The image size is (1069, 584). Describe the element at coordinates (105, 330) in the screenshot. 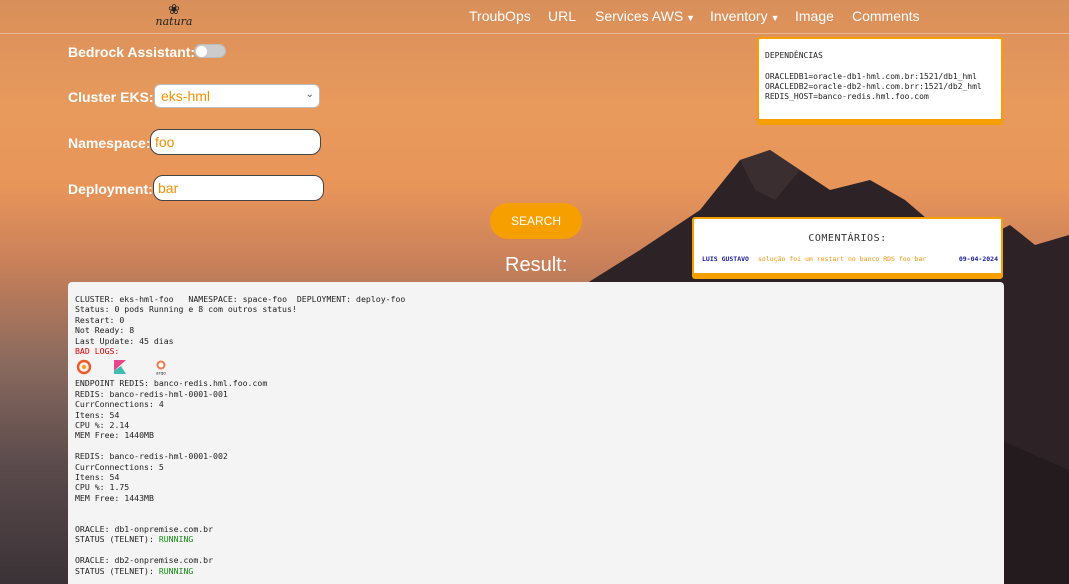

I see `not-ready-line: Not Ready: 8` at that location.